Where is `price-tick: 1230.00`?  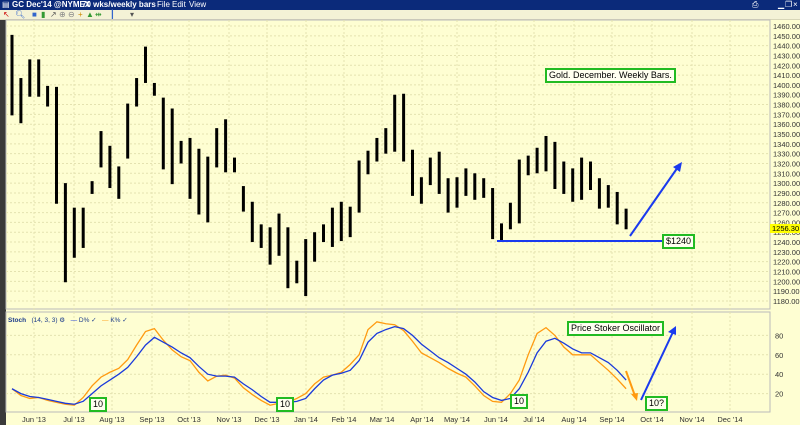 price-tick: 1230.00 is located at coordinates (786, 252).